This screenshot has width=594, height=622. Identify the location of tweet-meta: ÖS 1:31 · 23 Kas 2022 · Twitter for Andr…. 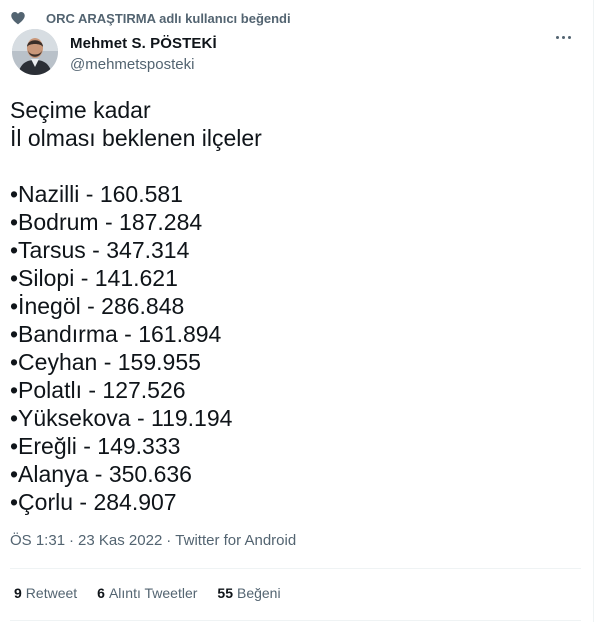
(153, 540).